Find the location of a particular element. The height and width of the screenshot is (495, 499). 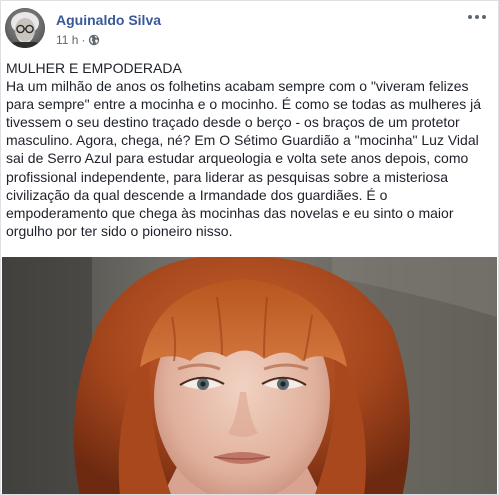

post-meta: 11 h · is located at coordinates (78, 40).